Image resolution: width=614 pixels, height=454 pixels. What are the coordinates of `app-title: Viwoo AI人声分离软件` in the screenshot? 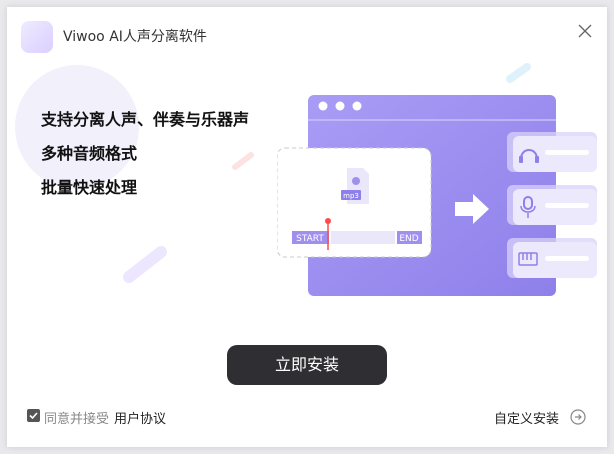 It's located at (135, 37).